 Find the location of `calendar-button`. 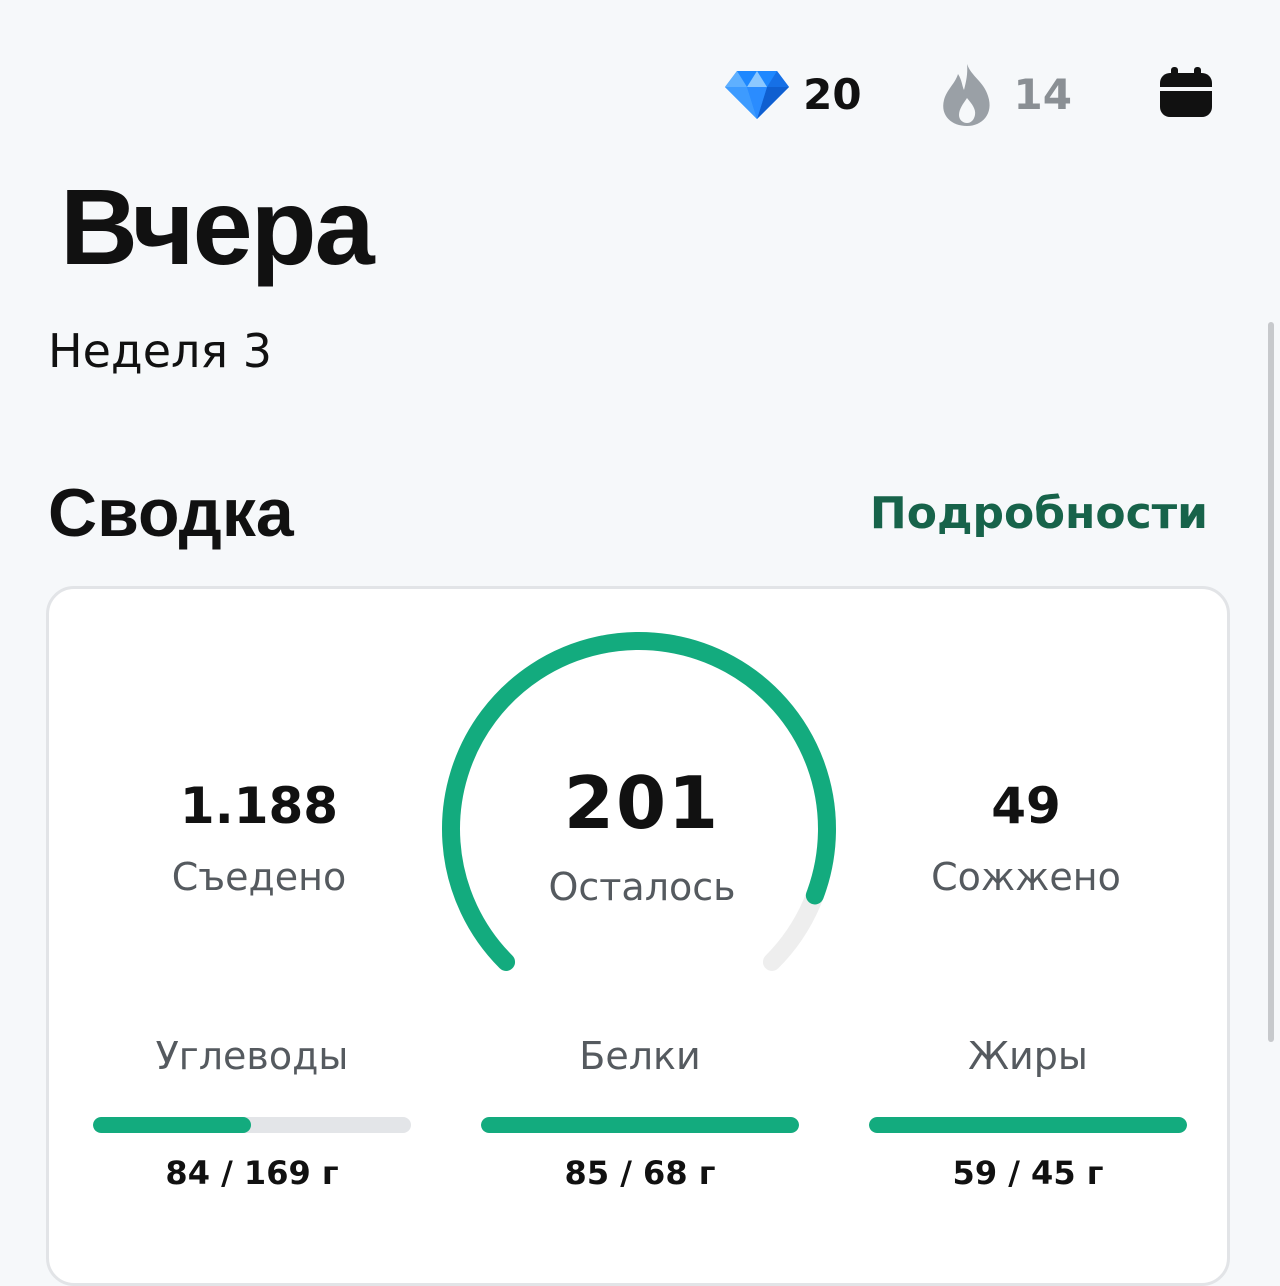

calendar-button is located at coordinates (1186, 95).